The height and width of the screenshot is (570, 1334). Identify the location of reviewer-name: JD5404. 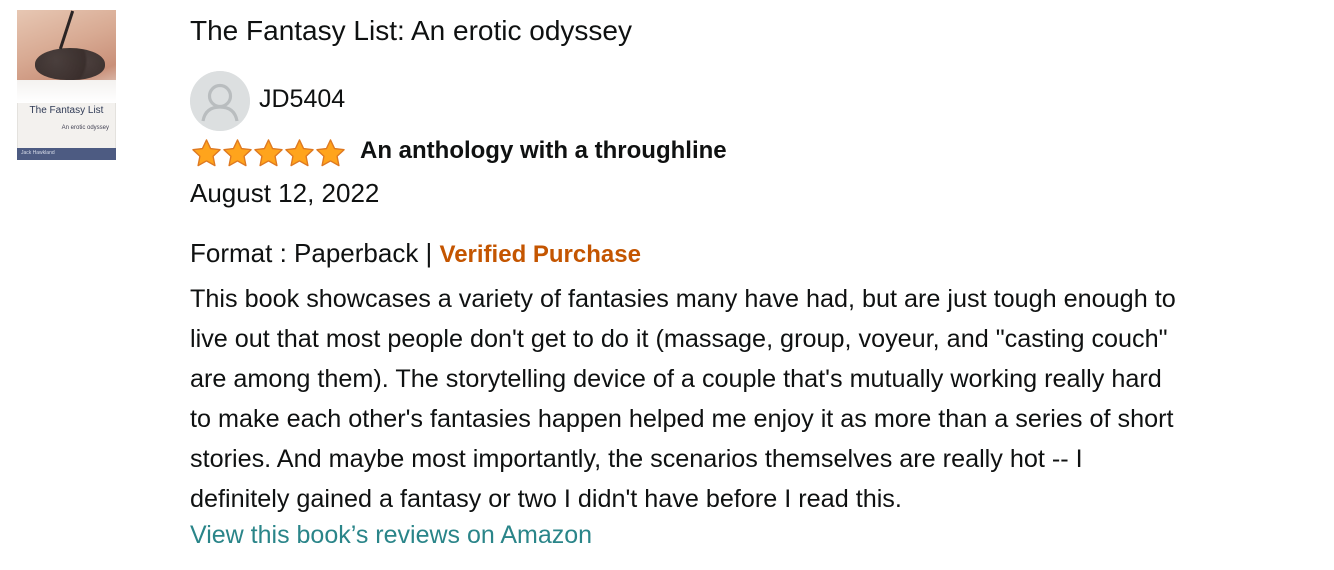
(302, 99).